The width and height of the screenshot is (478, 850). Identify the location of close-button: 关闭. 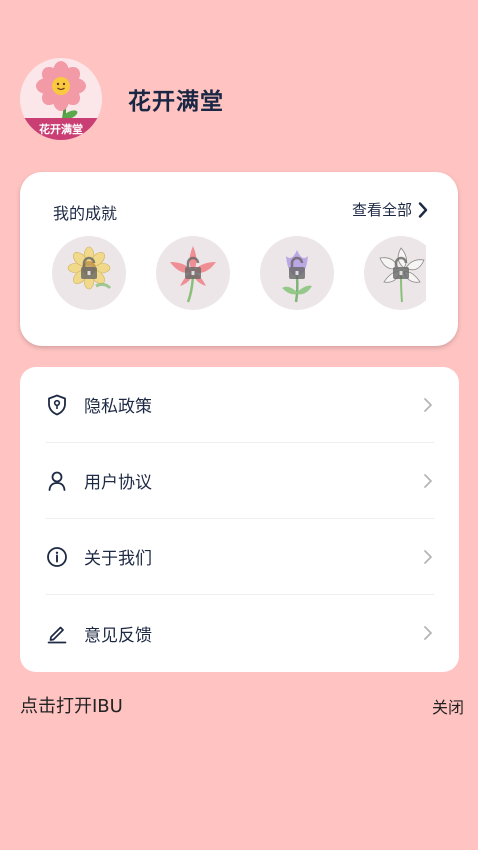
(448, 706).